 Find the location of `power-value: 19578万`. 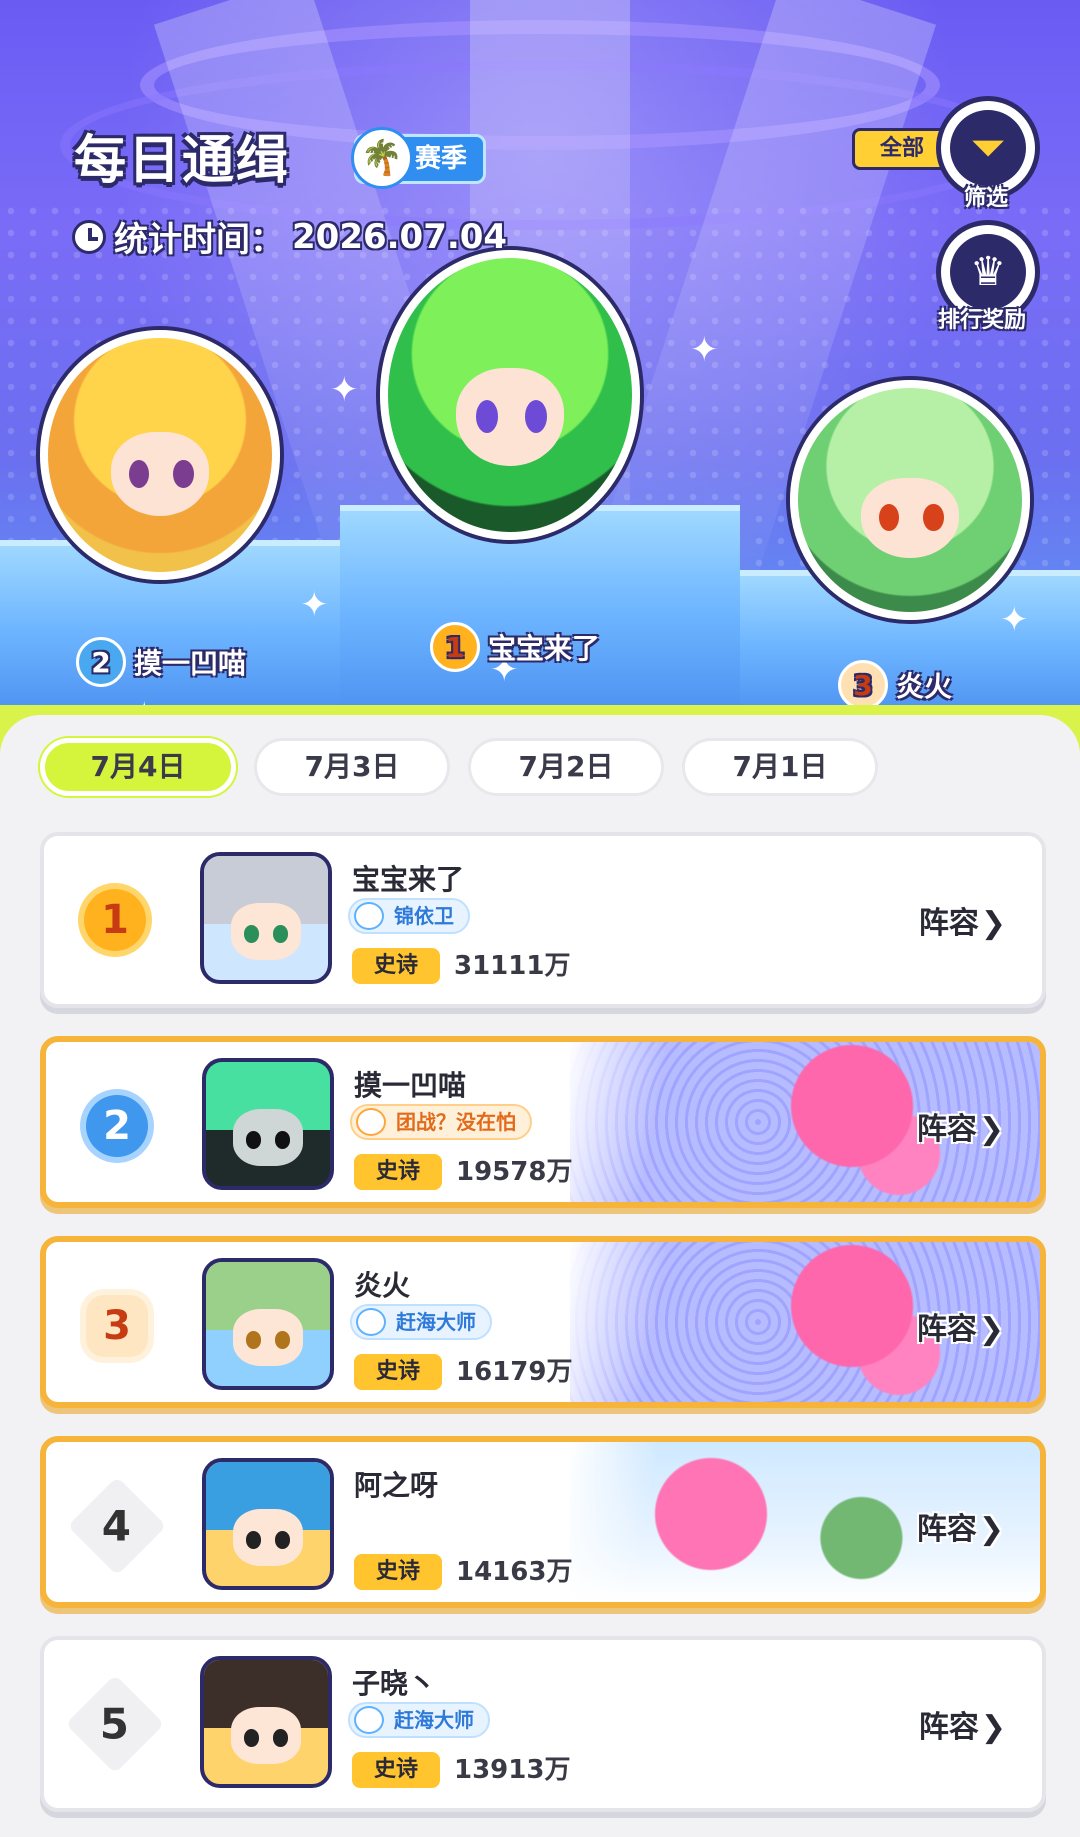

power-value: 19578万 is located at coordinates (514, 1172).